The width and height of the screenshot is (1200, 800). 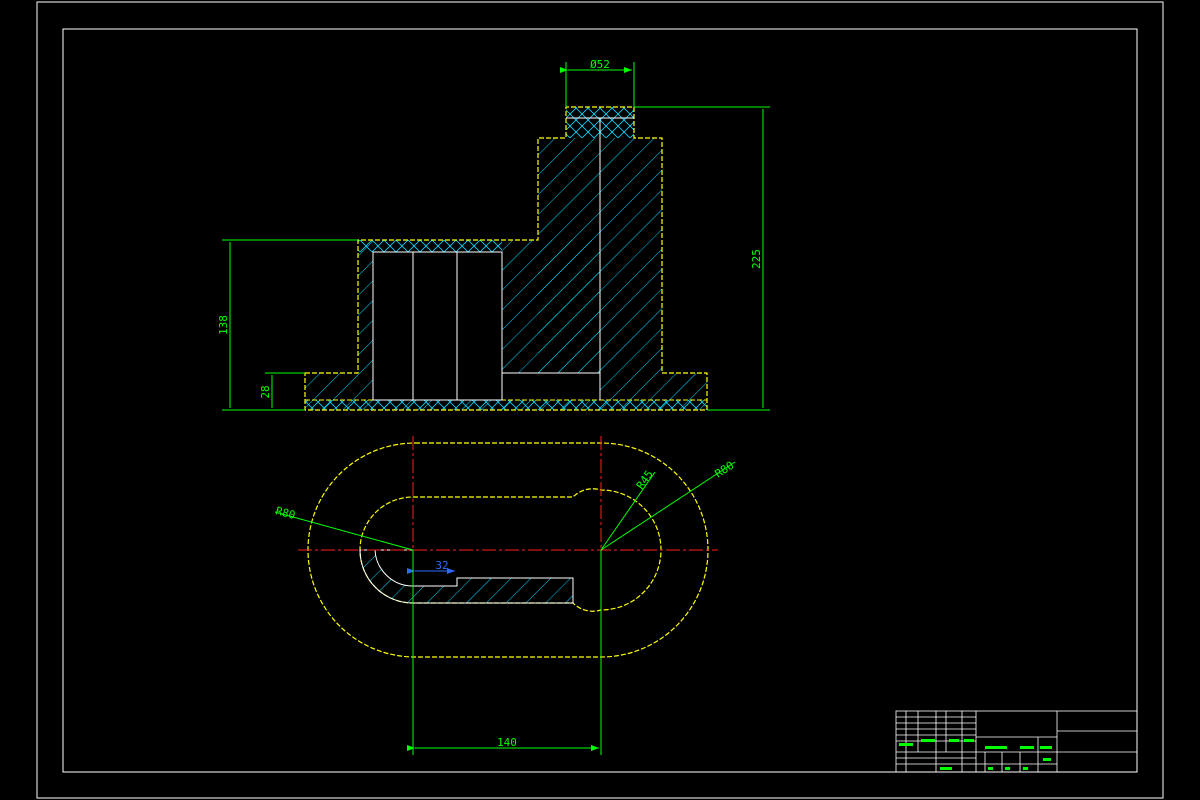 I want to click on dim-total-height: 225, so click(x=756, y=259).